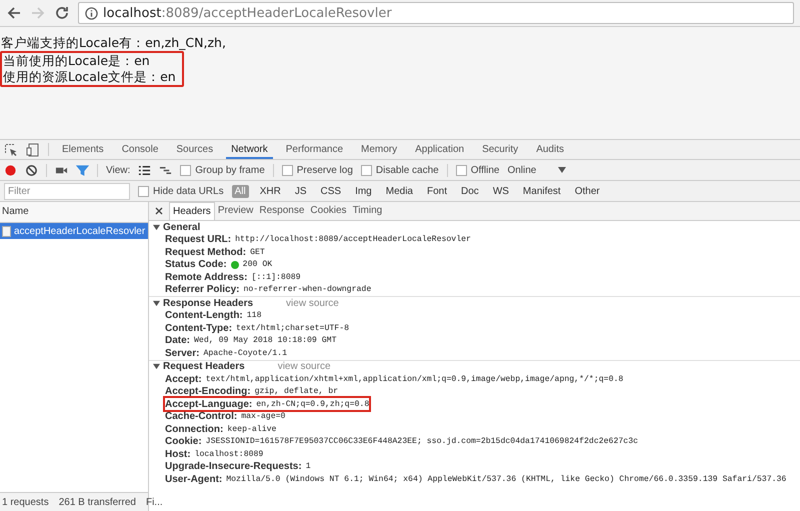 This screenshot has height=511, width=800. What do you see at coordinates (194, 429) in the screenshot?
I see `header-name: Connection:` at bounding box center [194, 429].